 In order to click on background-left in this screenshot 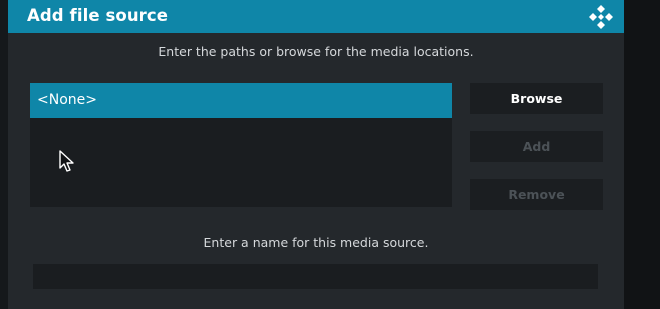, I will do `click(4, 154)`.